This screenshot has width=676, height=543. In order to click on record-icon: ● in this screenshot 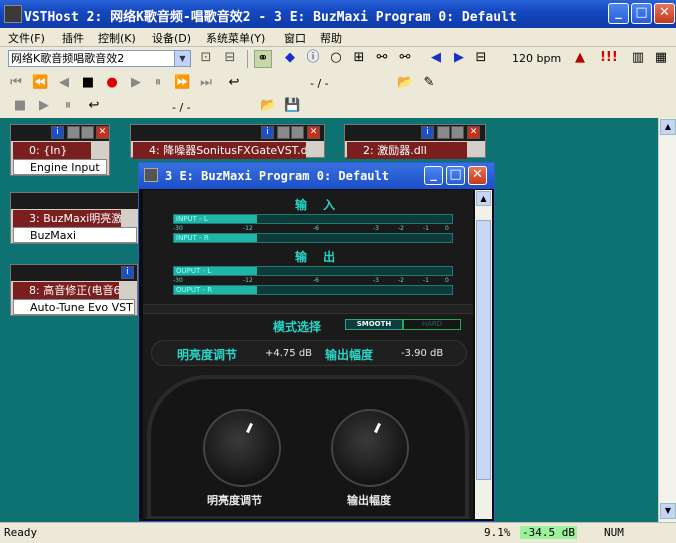, I will do `click(112, 83)`.